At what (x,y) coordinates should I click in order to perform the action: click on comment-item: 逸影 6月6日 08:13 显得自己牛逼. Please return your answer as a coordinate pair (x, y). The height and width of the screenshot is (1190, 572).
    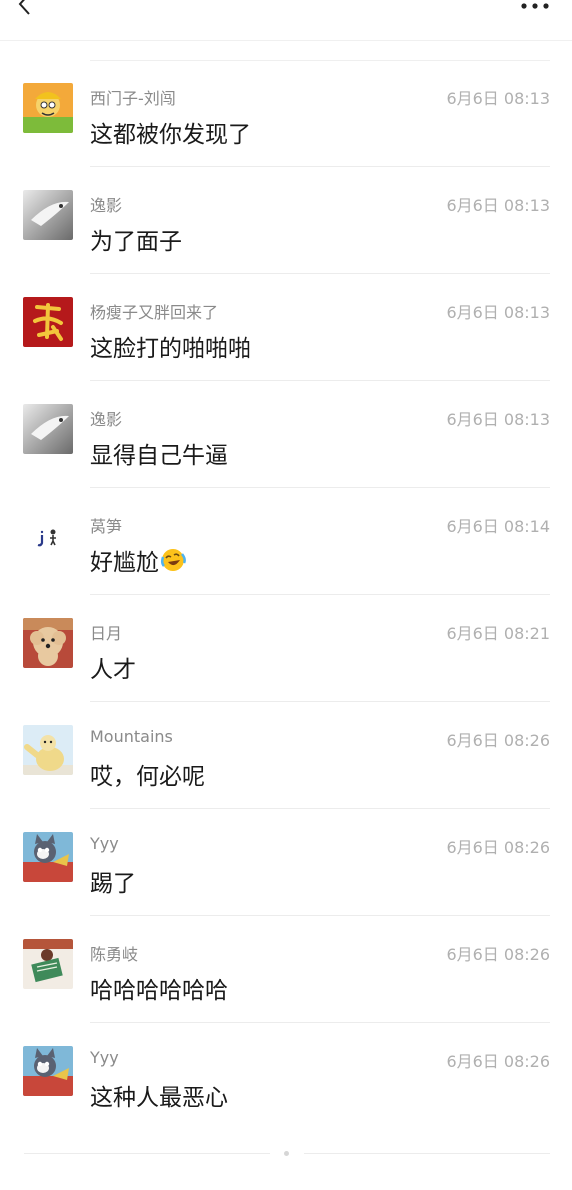
    Looking at the image, I should click on (286, 434).